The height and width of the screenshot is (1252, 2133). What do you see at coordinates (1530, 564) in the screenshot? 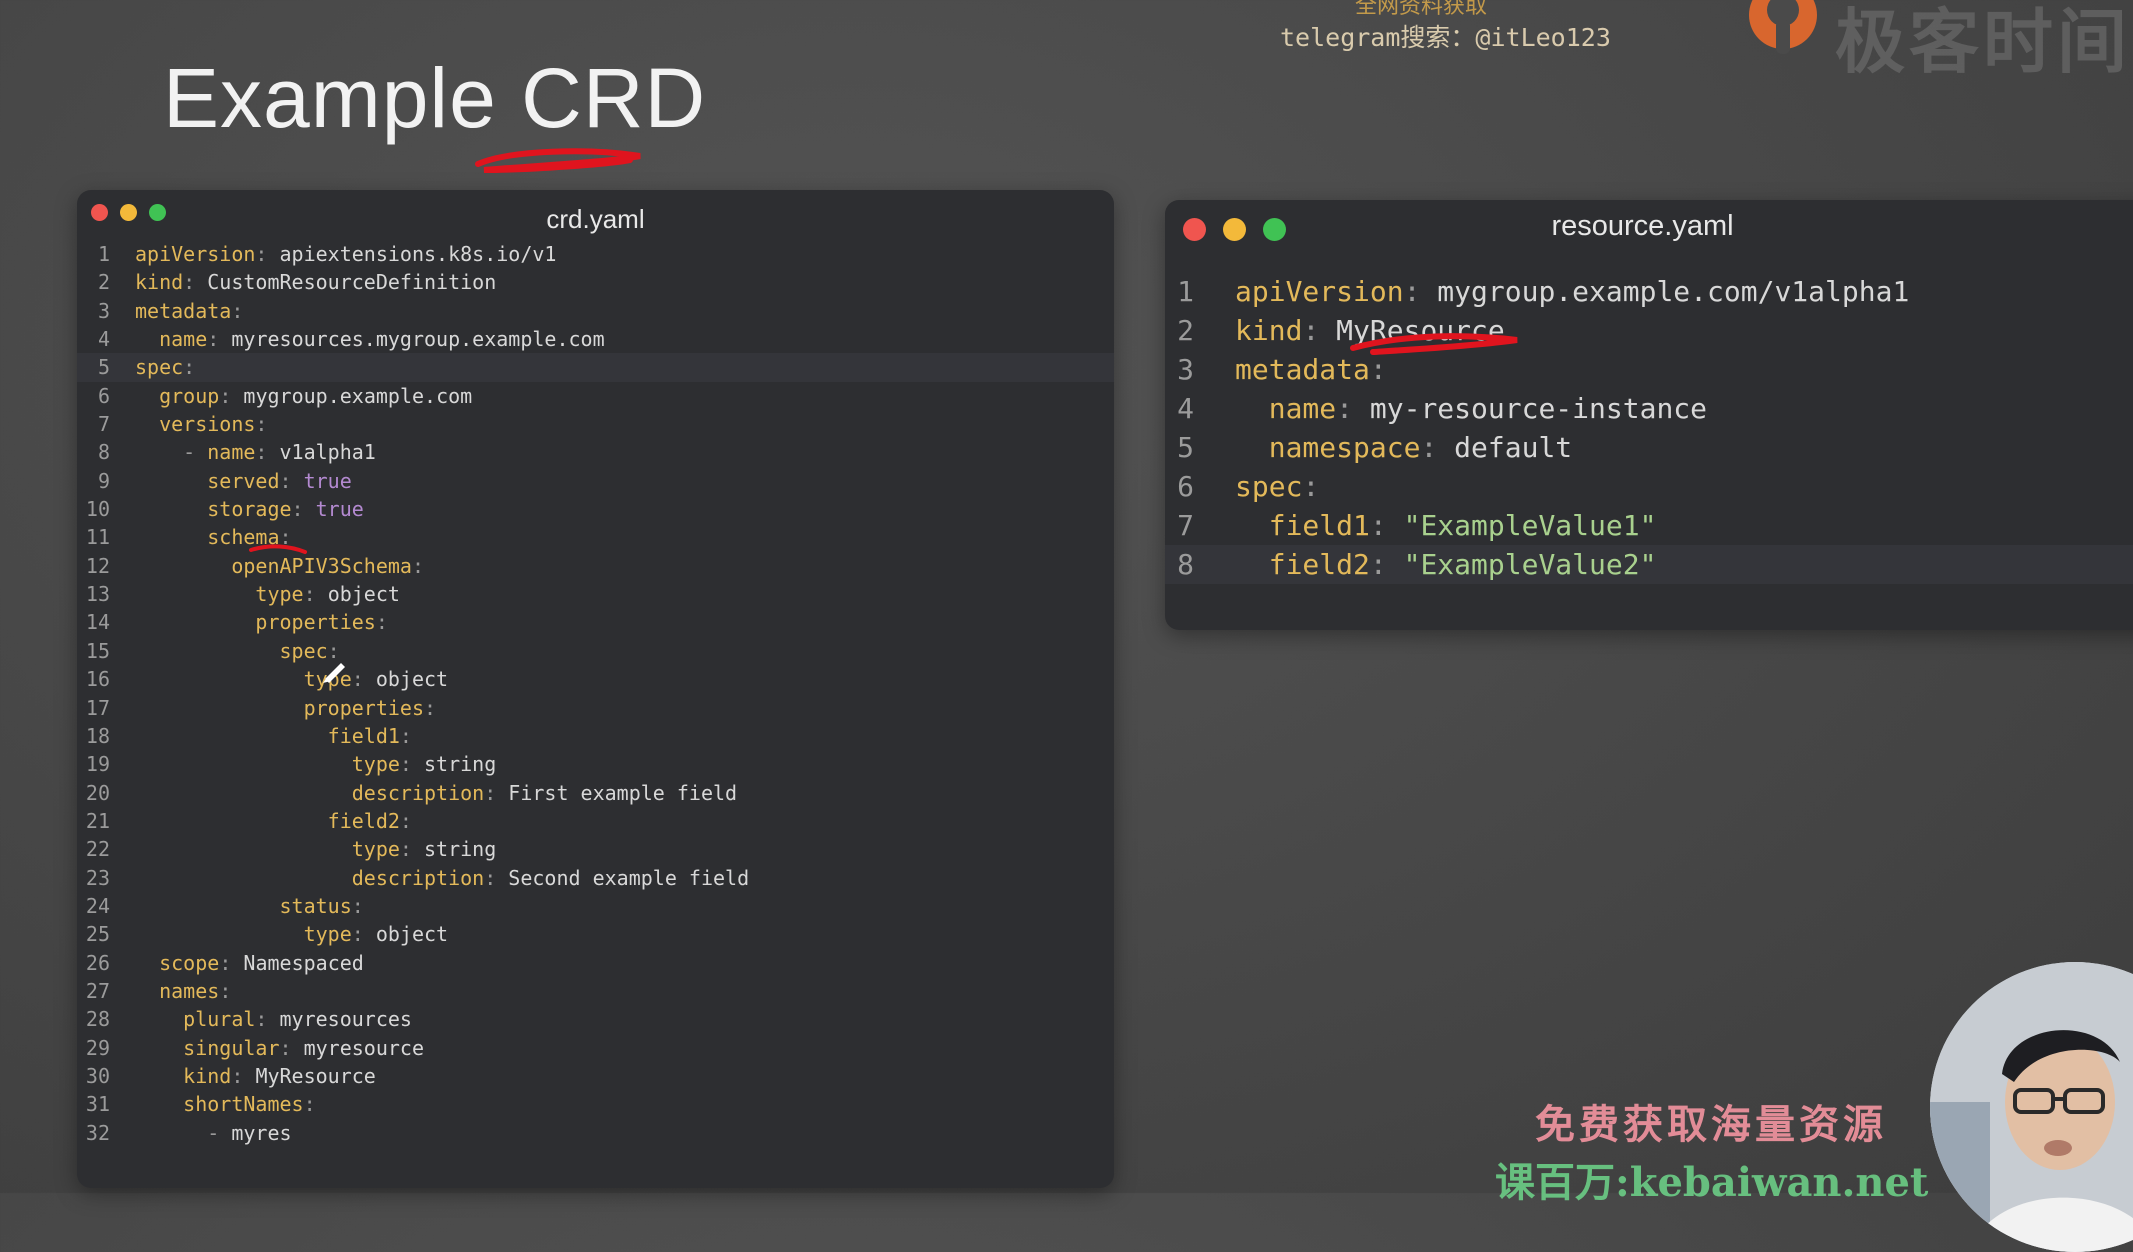
I see `yaml-value: "ExampleValue2"` at bounding box center [1530, 564].